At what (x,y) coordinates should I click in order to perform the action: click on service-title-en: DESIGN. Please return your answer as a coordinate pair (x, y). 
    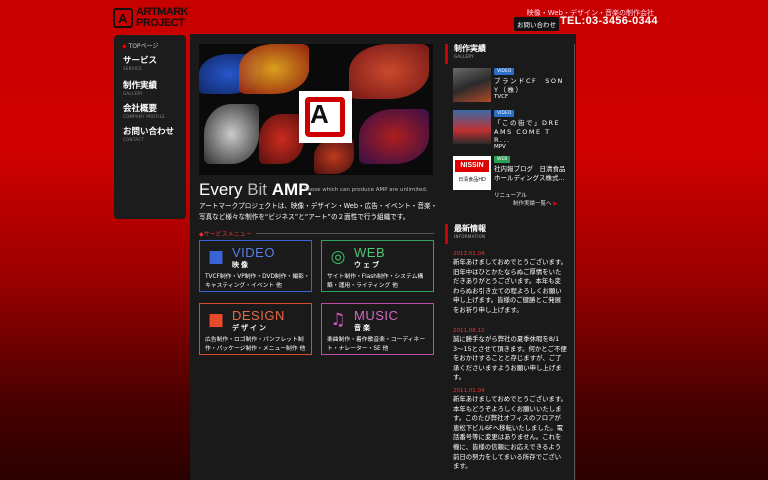
    Looking at the image, I should click on (258, 315).